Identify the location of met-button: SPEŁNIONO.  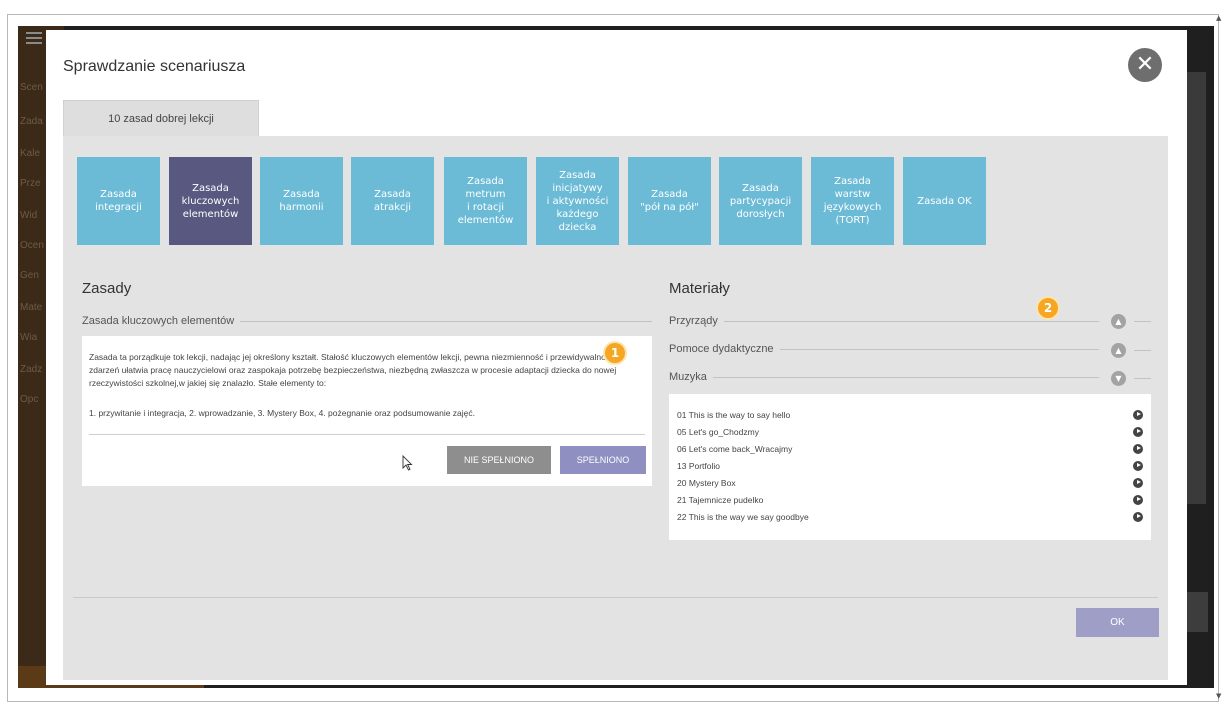
(603, 460).